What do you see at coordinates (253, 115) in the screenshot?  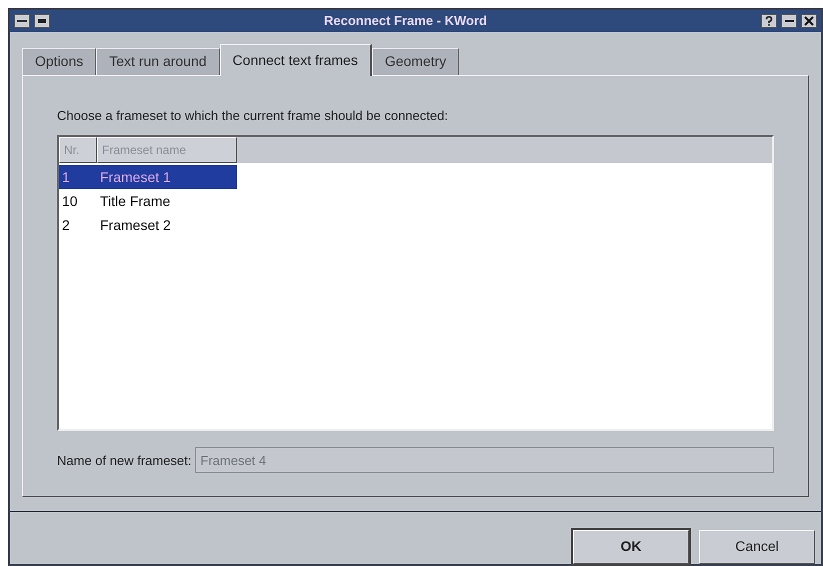 I see `instruction-text: Choose a frameset to which the current frame should be connected:` at bounding box center [253, 115].